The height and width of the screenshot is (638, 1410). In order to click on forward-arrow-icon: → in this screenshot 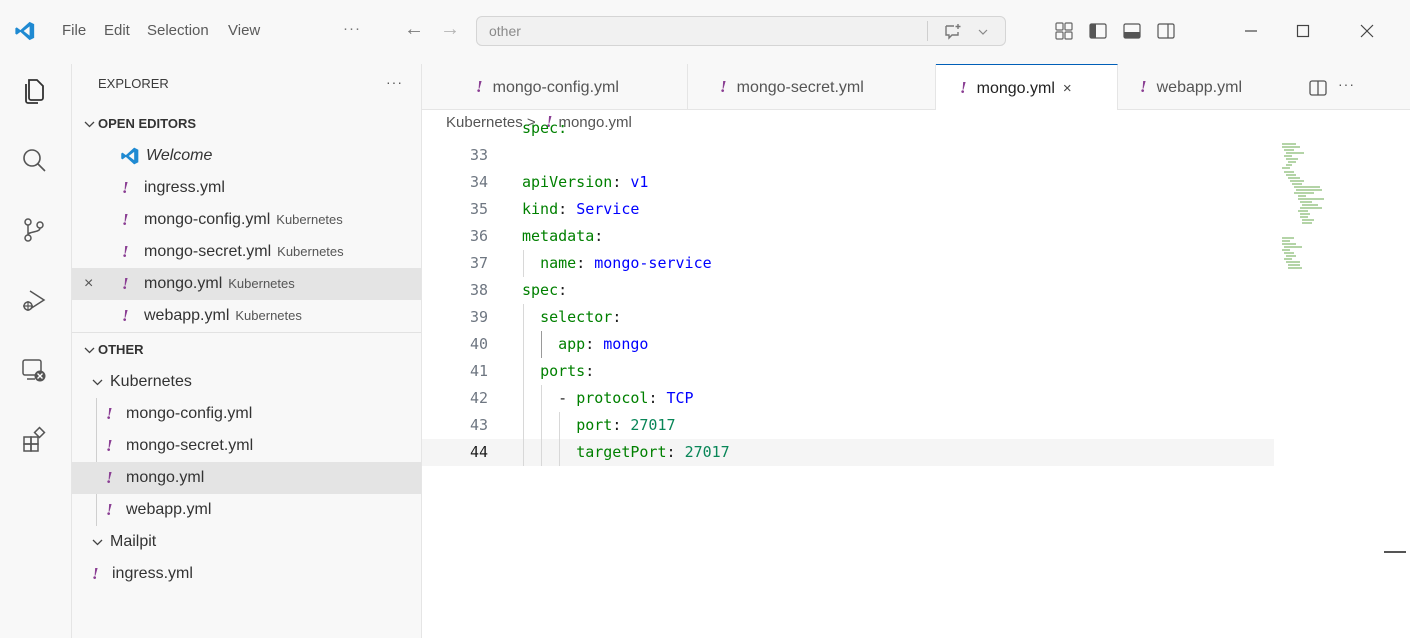, I will do `click(450, 29)`.